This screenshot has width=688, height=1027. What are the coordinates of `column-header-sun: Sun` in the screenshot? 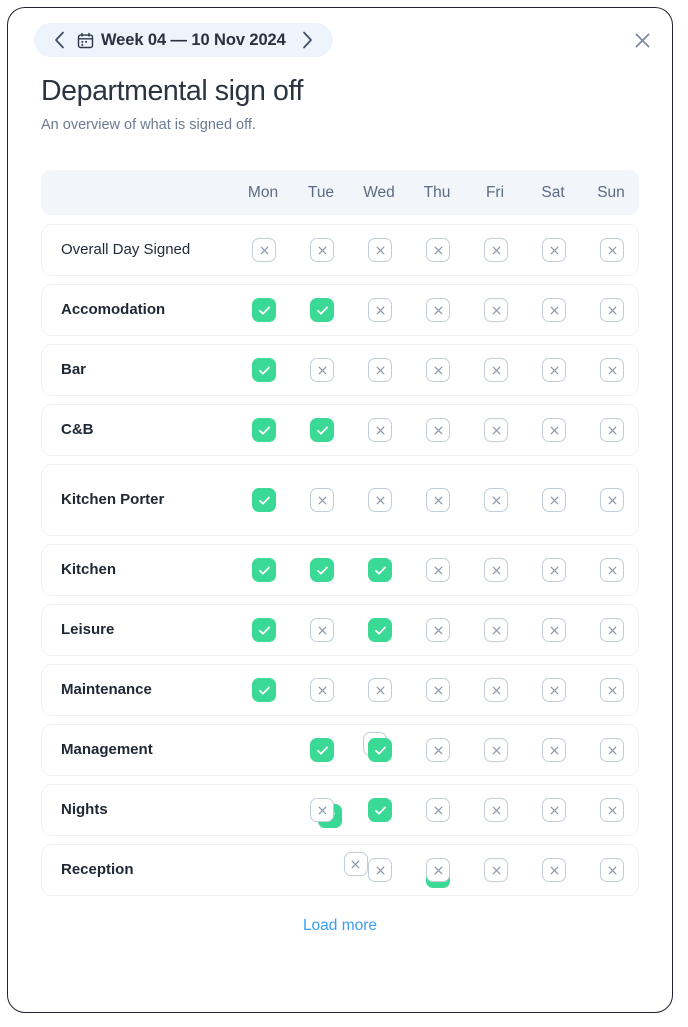 It's located at (611, 192).